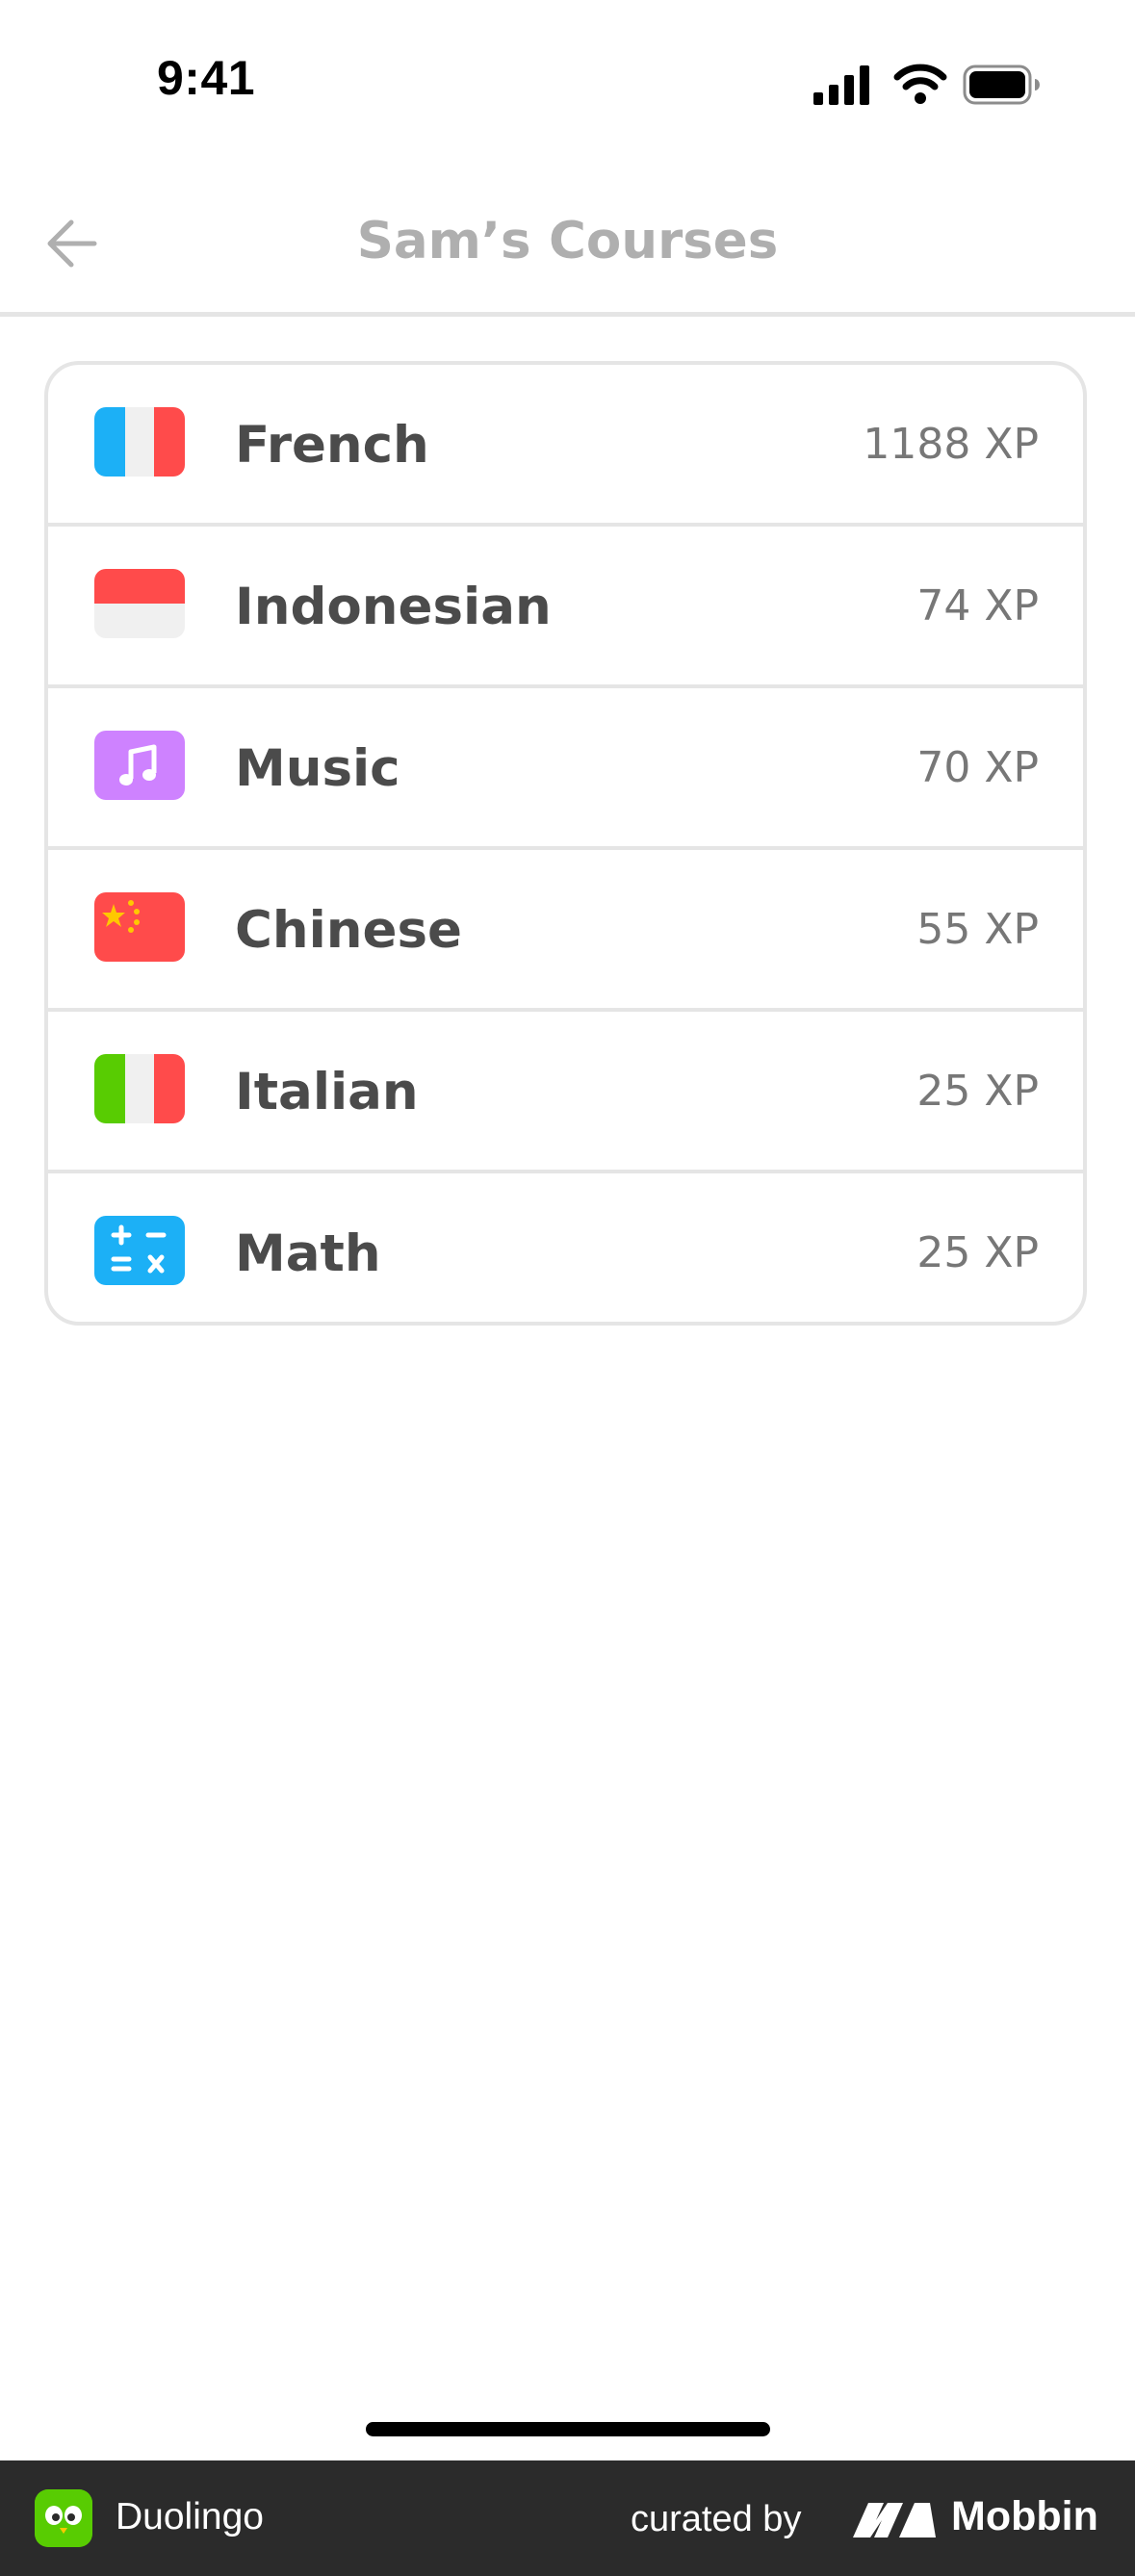  Describe the element at coordinates (139, 1088) in the screenshot. I see `italy-flag-icon` at that location.